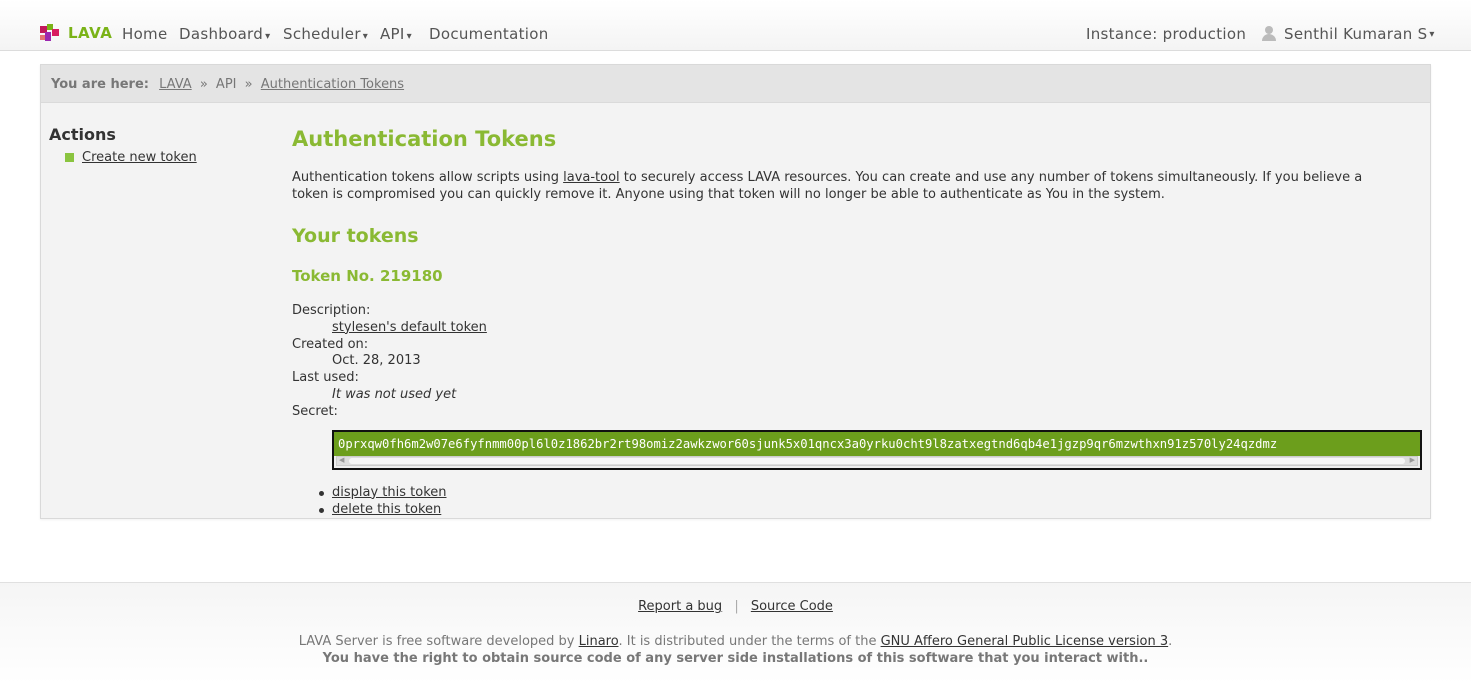 The image size is (1471, 684). Describe the element at coordinates (680, 606) in the screenshot. I see `report-bug-link: Report a bug` at that location.